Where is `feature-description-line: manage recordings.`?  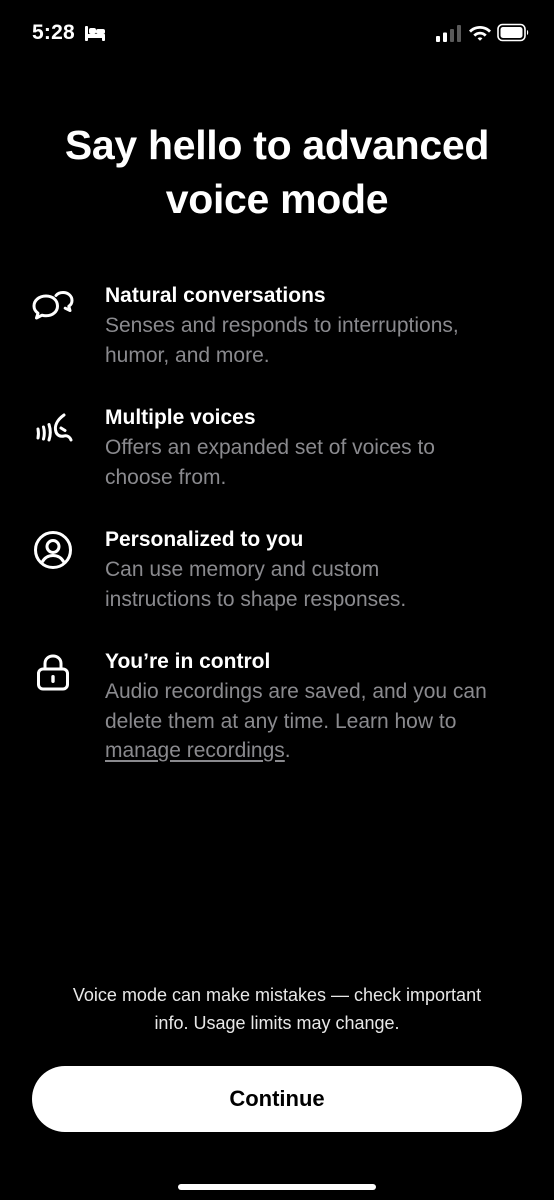 feature-description-line: manage recordings. is located at coordinates (317, 751).